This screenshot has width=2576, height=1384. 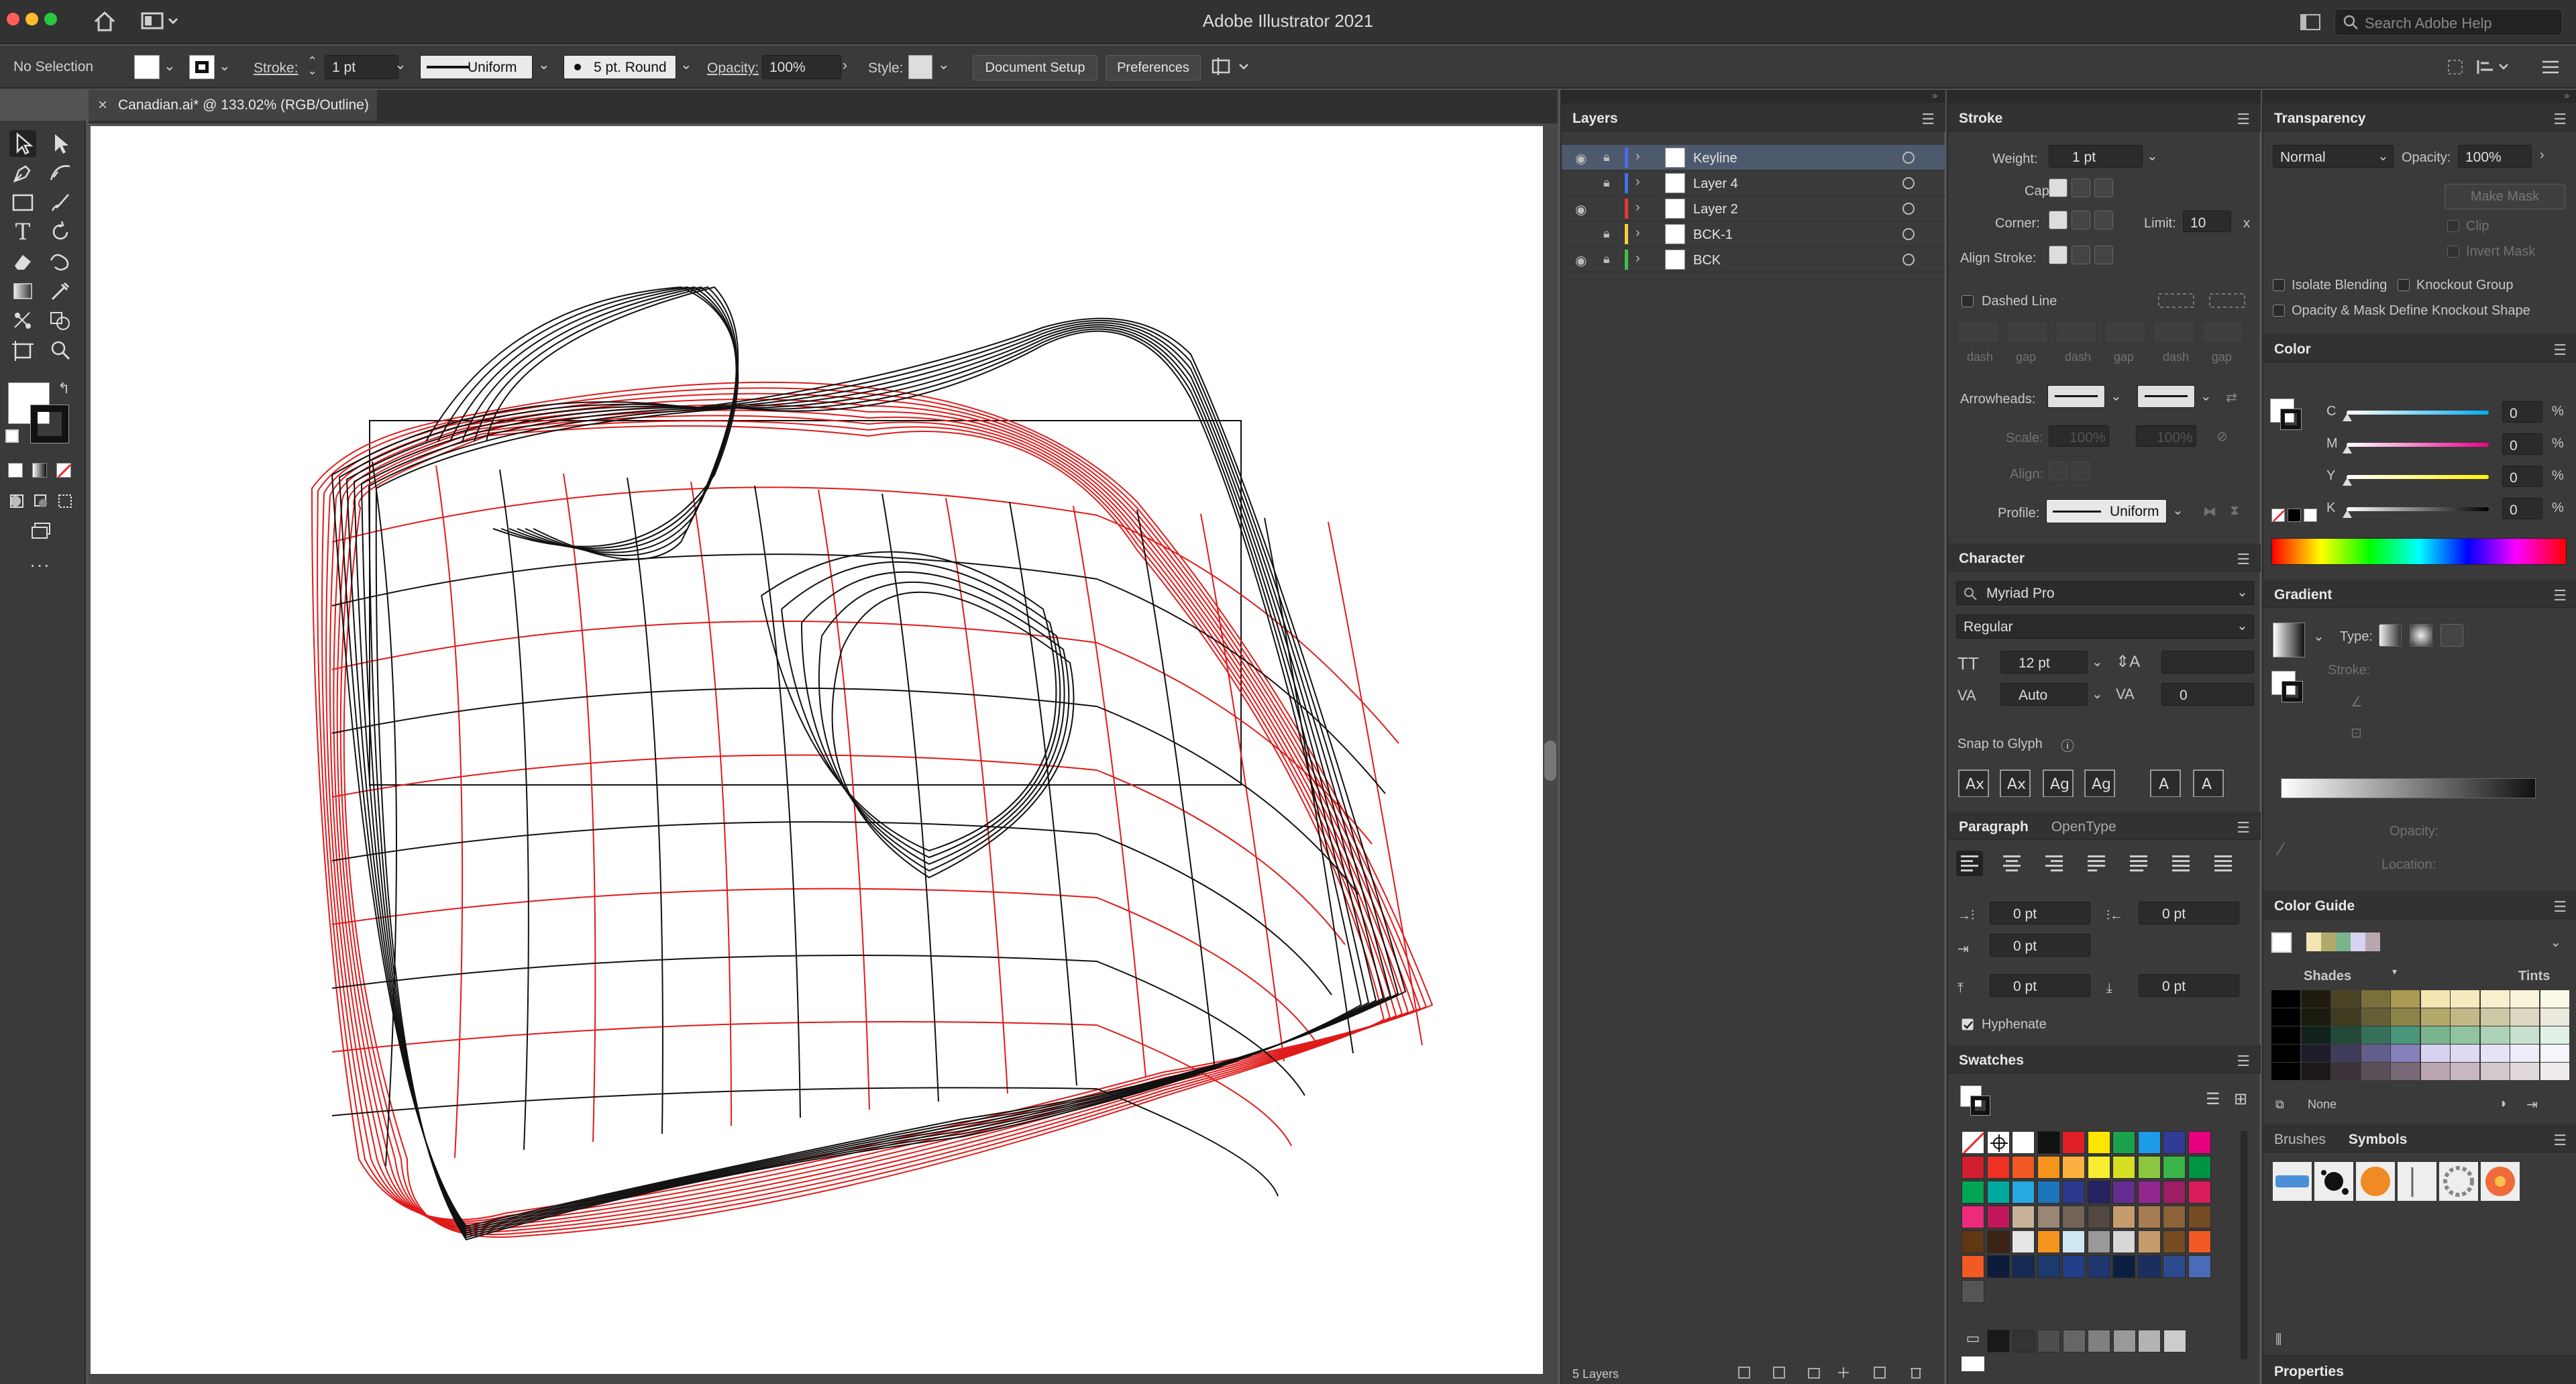 What do you see at coordinates (1753, 234) in the screenshot?
I see `layer-row: 🔒︎ › BCK-1` at bounding box center [1753, 234].